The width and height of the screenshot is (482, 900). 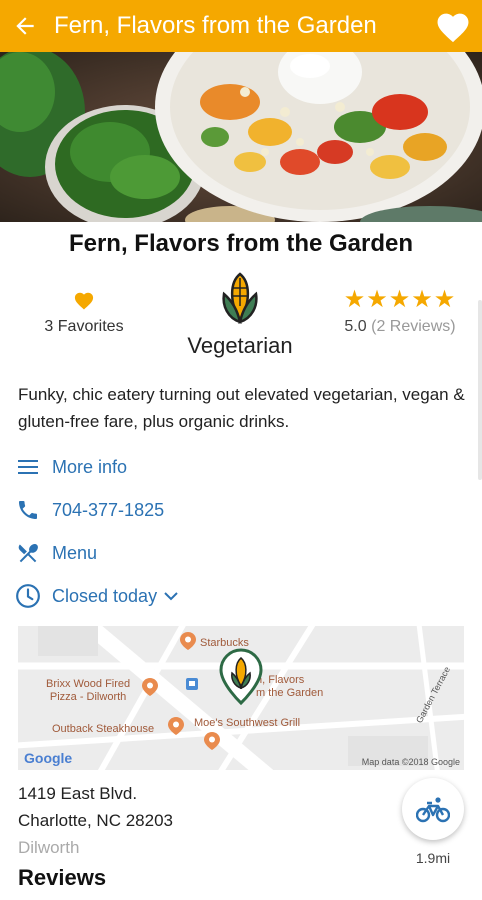 I want to click on arrow-left-icon, so click(x=25, y=26).